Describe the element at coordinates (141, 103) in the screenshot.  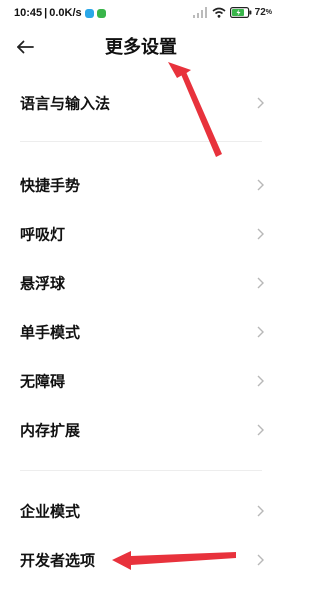
I see `settings-item-language-input: 语言与输入法` at that location.